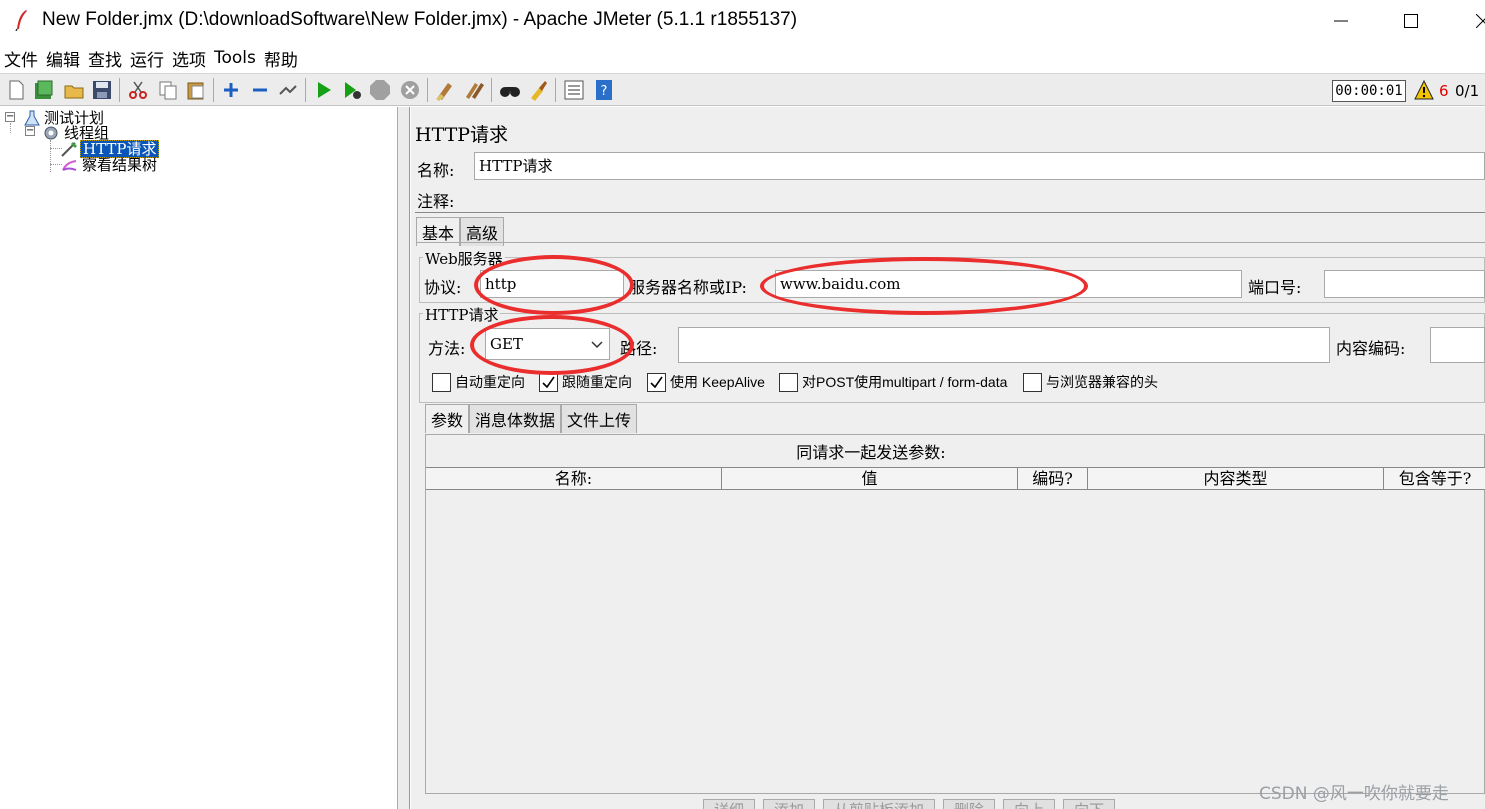  I want to click on tab-parameters: 参数, so click(447, 418).